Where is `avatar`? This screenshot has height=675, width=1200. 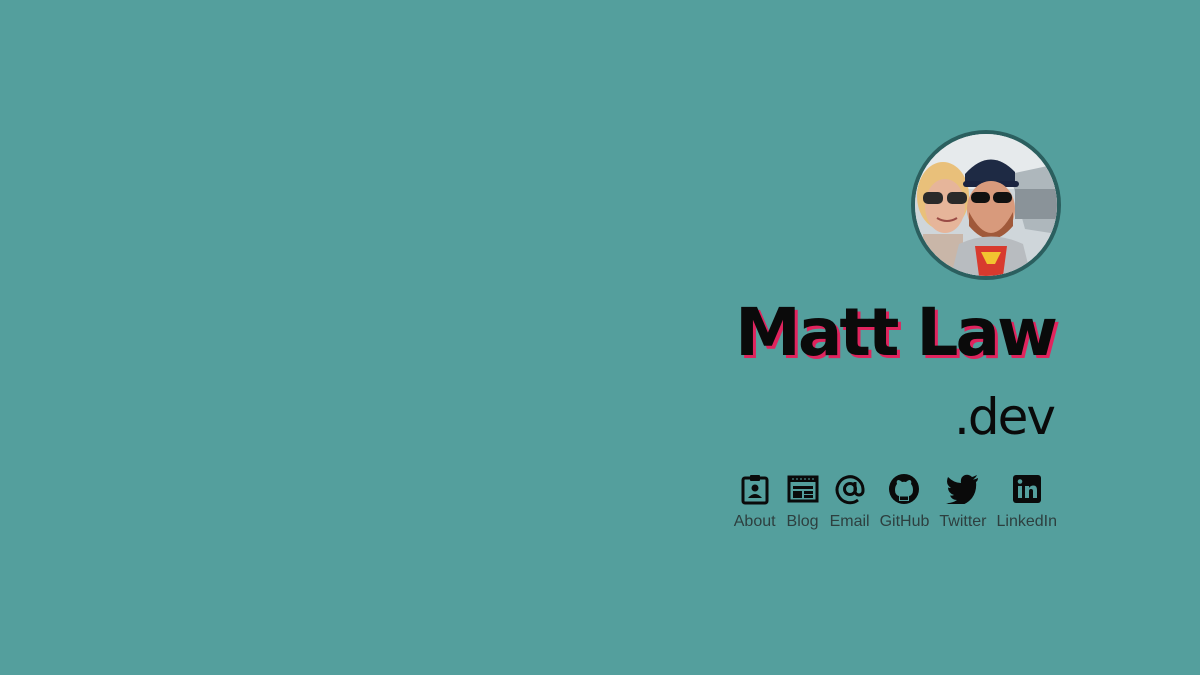
avatar is located at coordinates (986, 205).